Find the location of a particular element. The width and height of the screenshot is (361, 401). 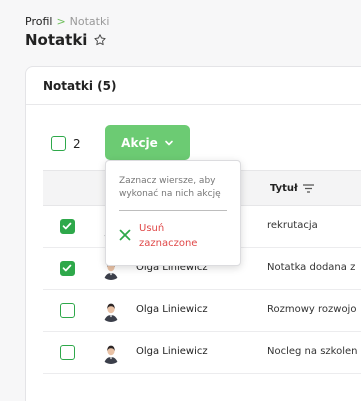

card-divider is located at coordinates (193, 104).